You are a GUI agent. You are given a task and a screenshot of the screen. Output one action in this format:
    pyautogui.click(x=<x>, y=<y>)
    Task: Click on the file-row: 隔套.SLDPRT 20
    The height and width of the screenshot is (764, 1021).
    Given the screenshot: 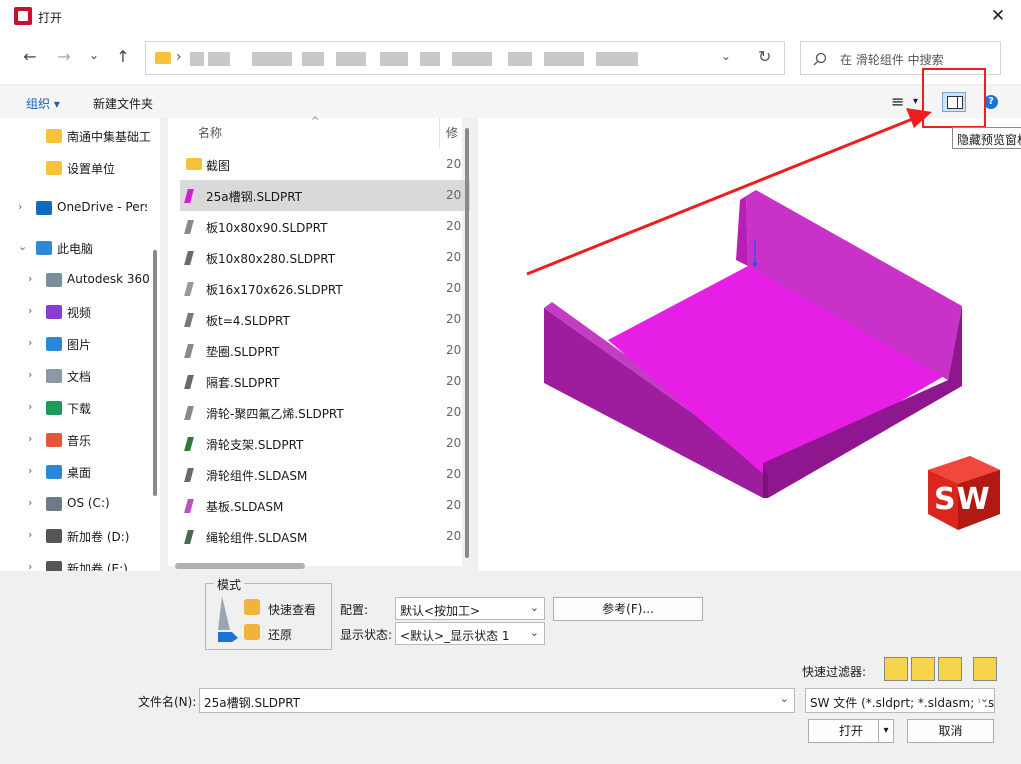 What is the action you would take?
    pyautogui.click(x=325, y=381)
    